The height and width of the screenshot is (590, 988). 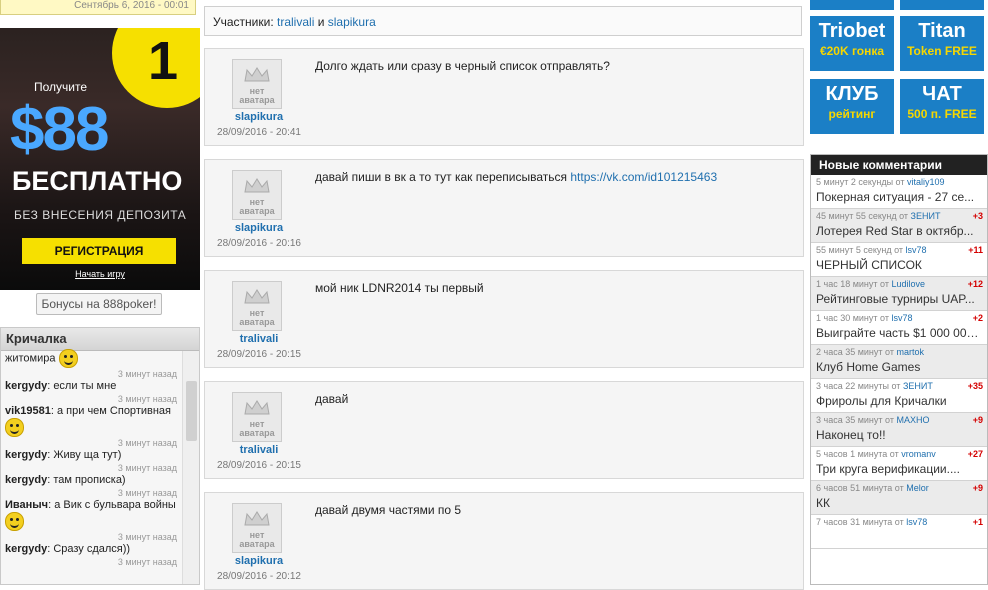 I want to click on bonus-888poker-button: Бонусы на 888poker!, so click(x=99, y=304).